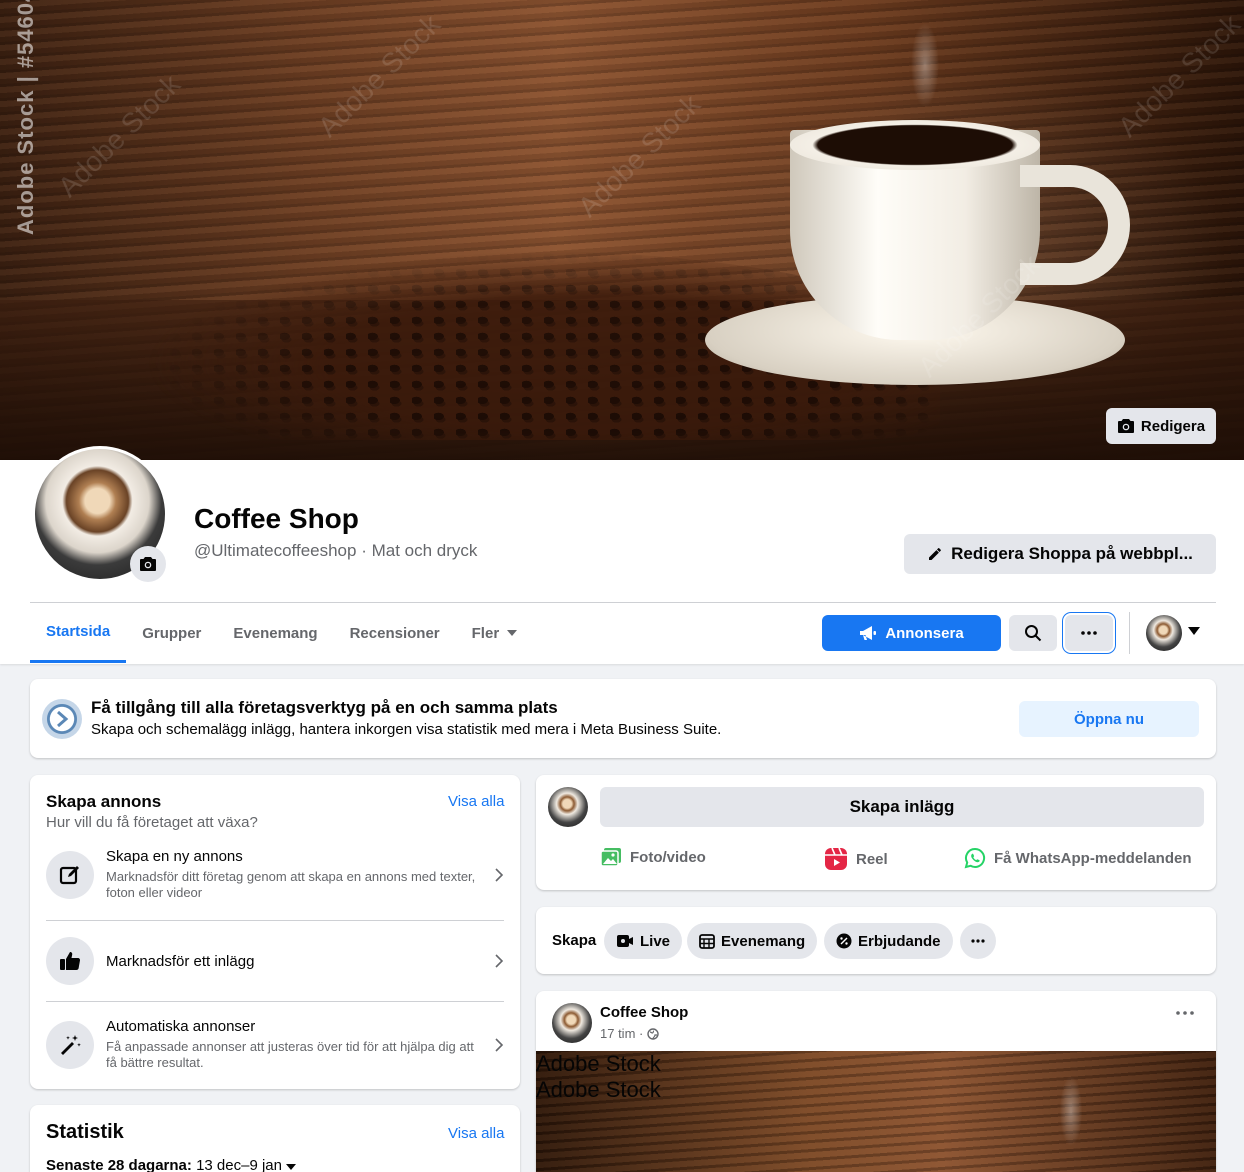  I want to click on tab-grupper: Grupper, so click(171, 633).